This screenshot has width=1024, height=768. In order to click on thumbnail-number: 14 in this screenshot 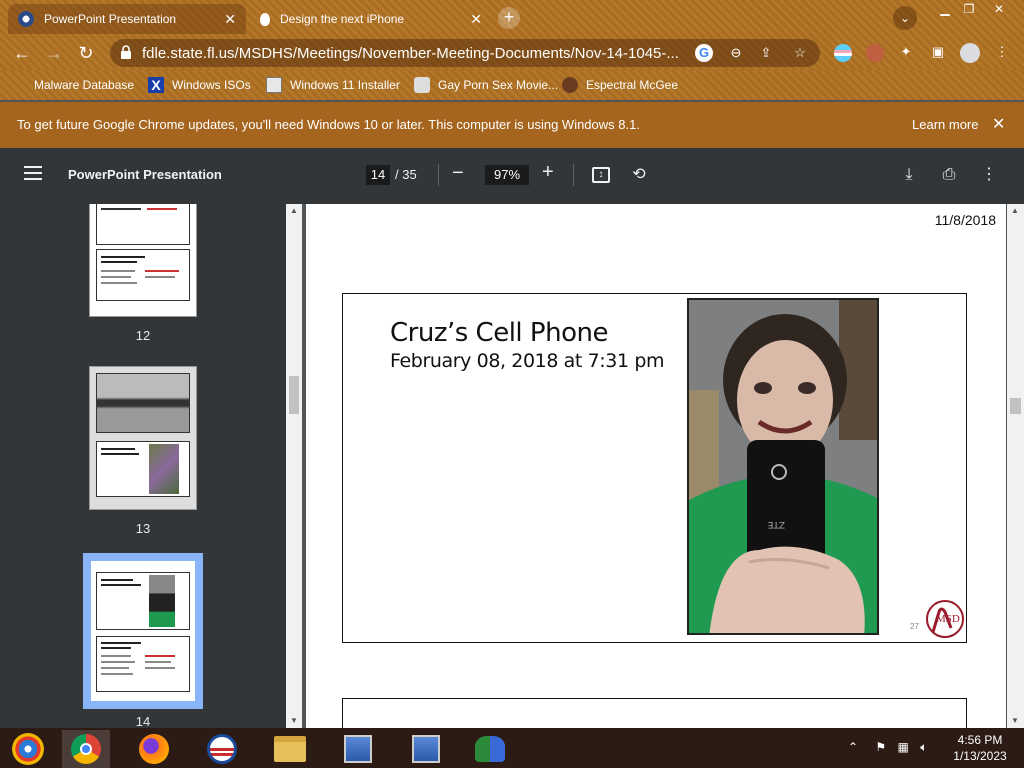, I will do `click(143, 721)`.